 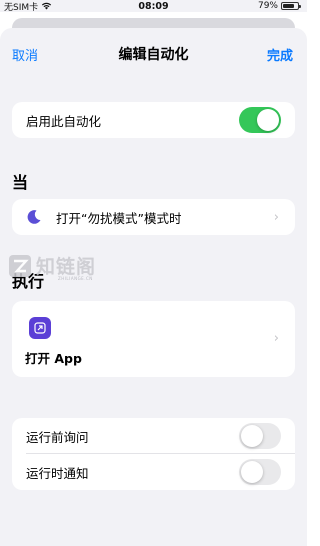 What do you see at coordinates (153, 472) in the screenshot?
I see `option-row-notify: 运行时通知` at bounding box center [153, 472].